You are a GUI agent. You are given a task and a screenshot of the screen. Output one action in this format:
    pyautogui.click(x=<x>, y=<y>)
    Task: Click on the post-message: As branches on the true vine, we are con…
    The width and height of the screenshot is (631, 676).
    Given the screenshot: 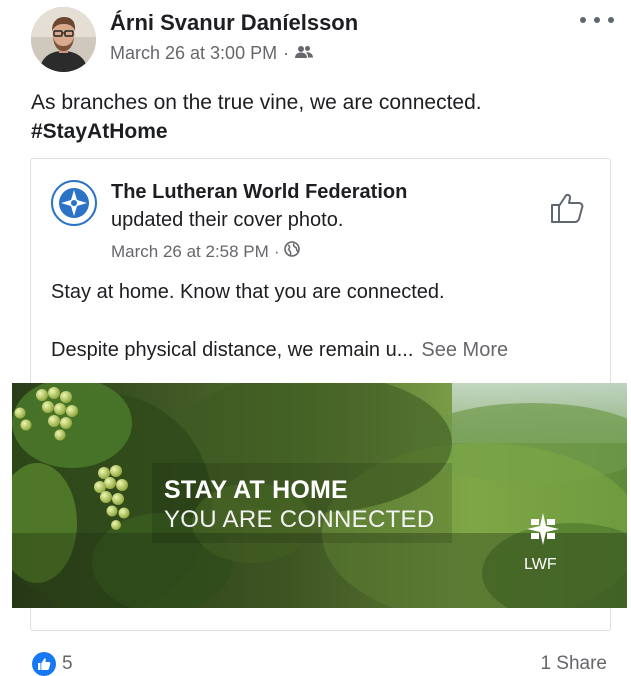 What is the action you would take?
    pyautogui.click(x=256, y=102)
    